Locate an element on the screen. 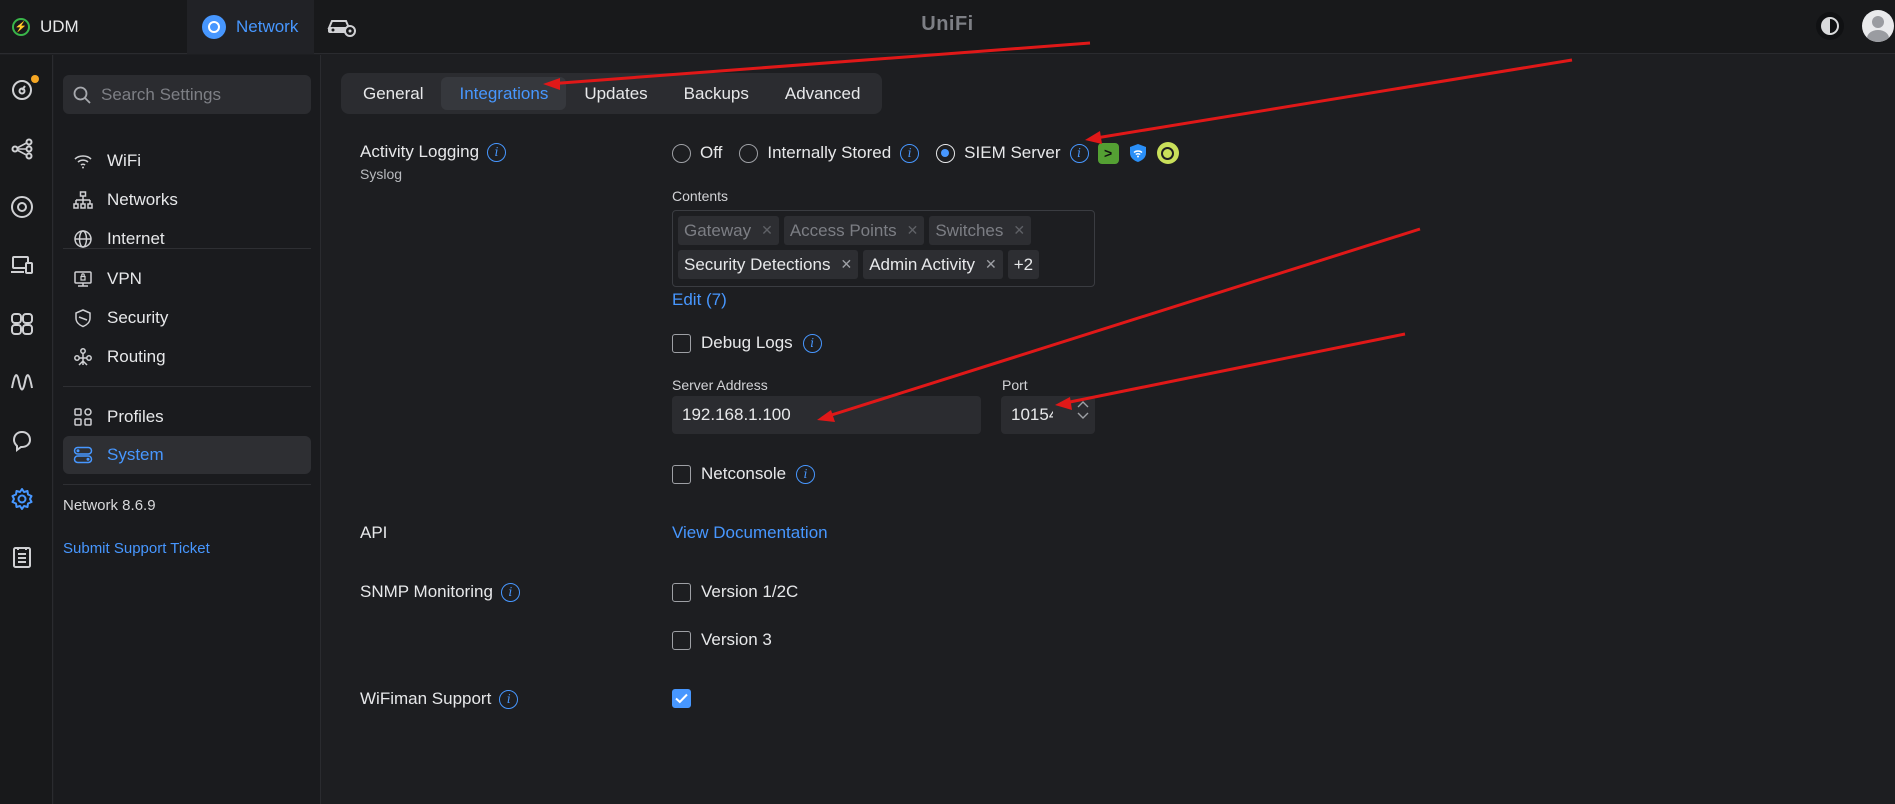 This screenshot has height=804, width=1895. avatar is located at coordinates (1878, 26).